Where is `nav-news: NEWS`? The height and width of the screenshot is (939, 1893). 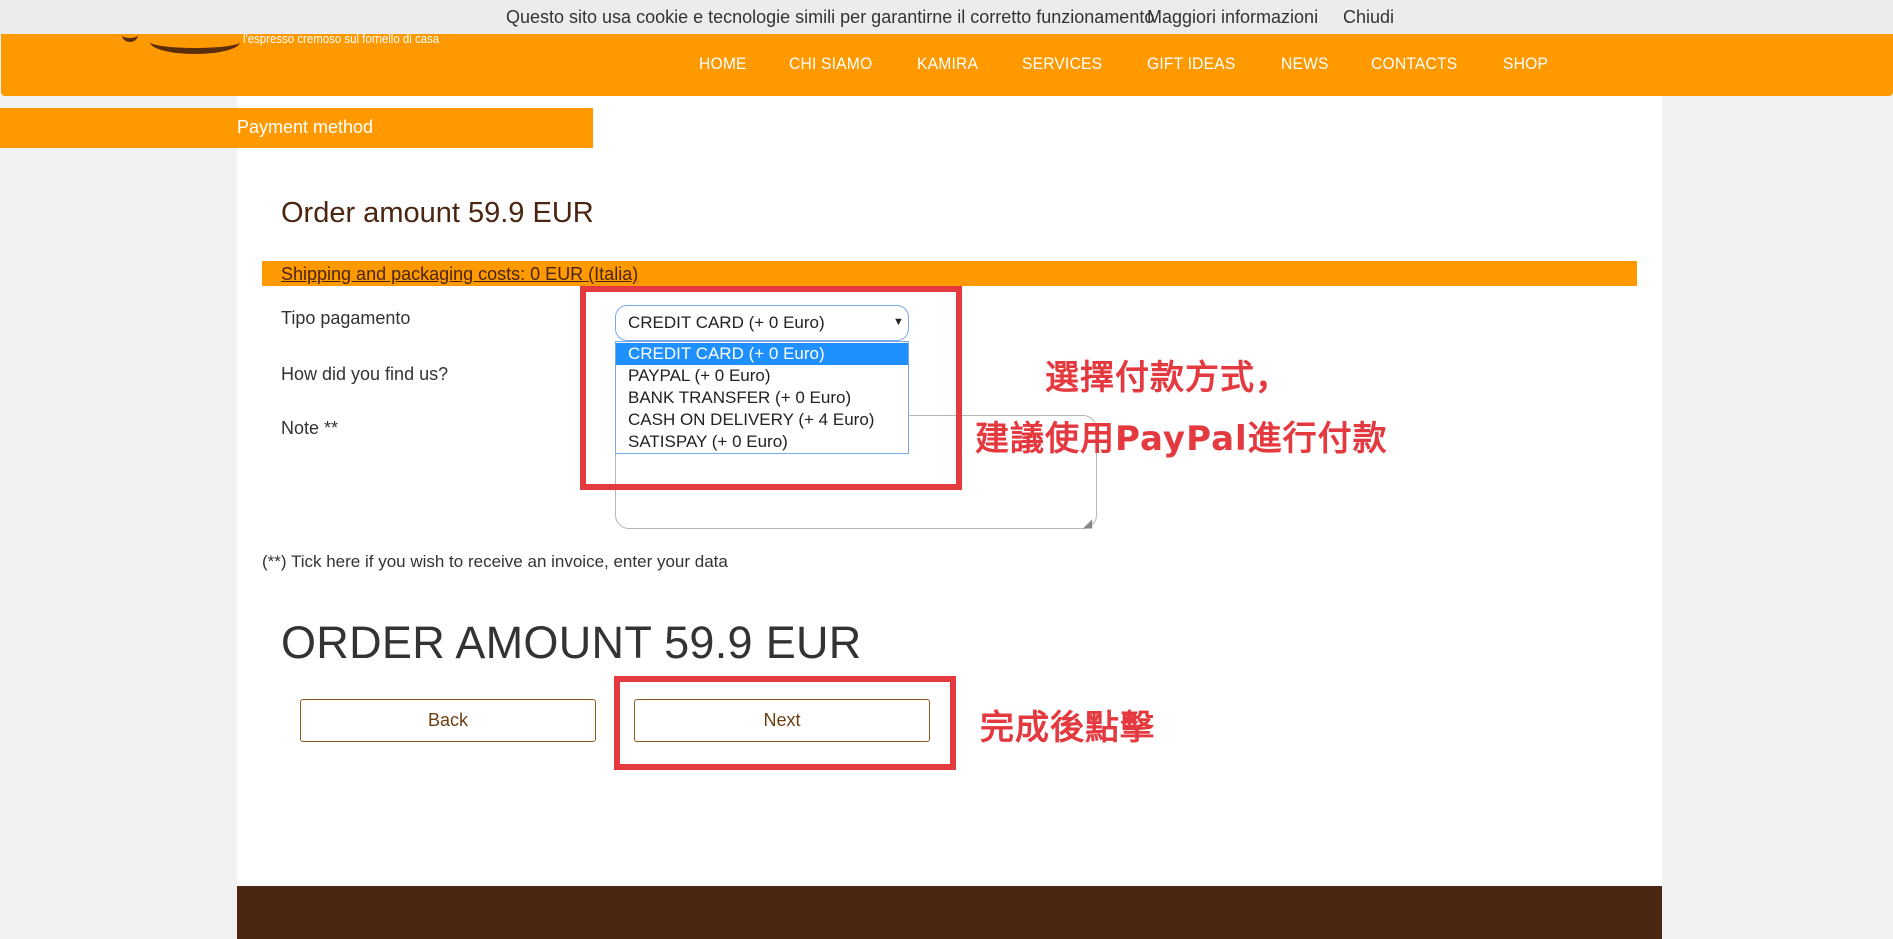 nav-news: NEWS is located at coordinates (1305, 64).